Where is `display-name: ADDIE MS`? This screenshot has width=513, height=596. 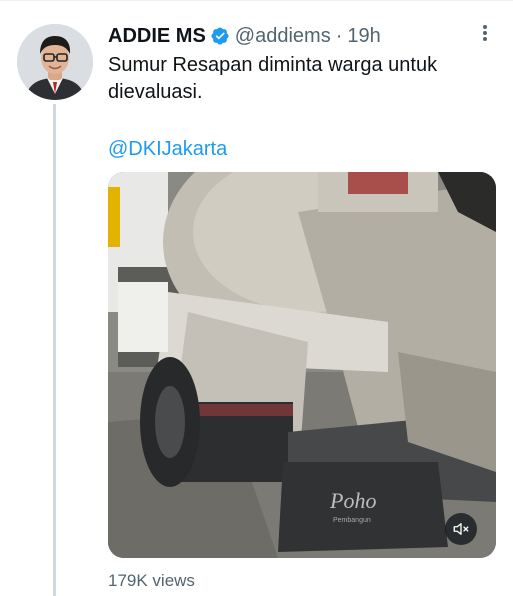 display-name: ADDIE MS is located at coordinates (157, 36).